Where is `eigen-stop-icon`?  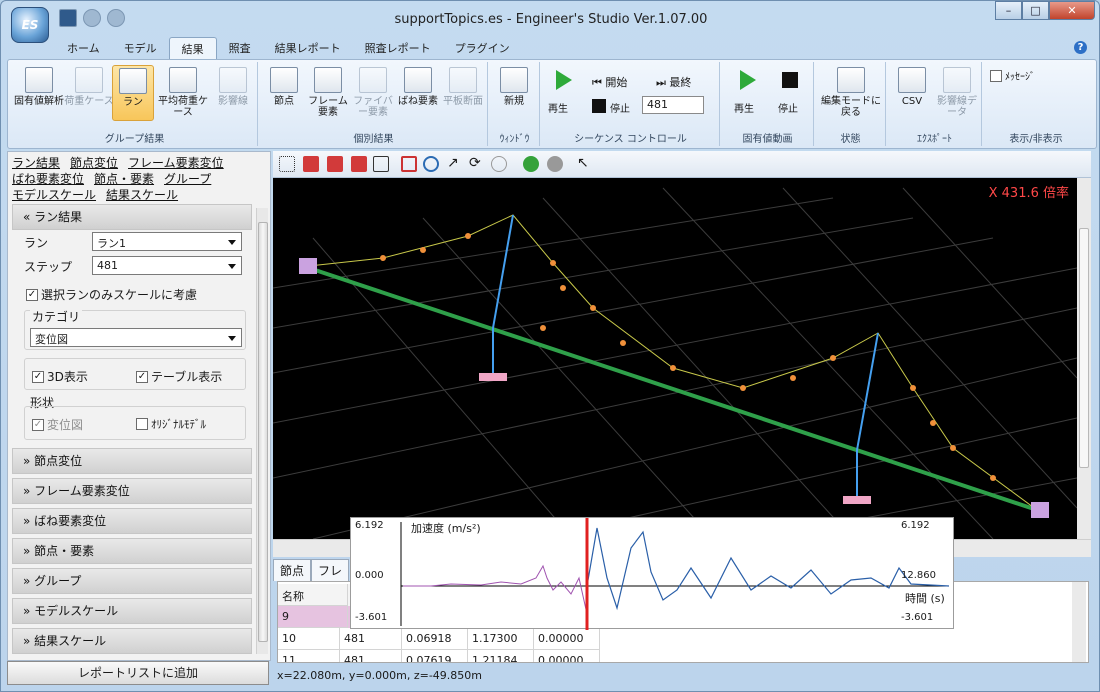 eigen-stop-icon is located at coordinates (790, 80).